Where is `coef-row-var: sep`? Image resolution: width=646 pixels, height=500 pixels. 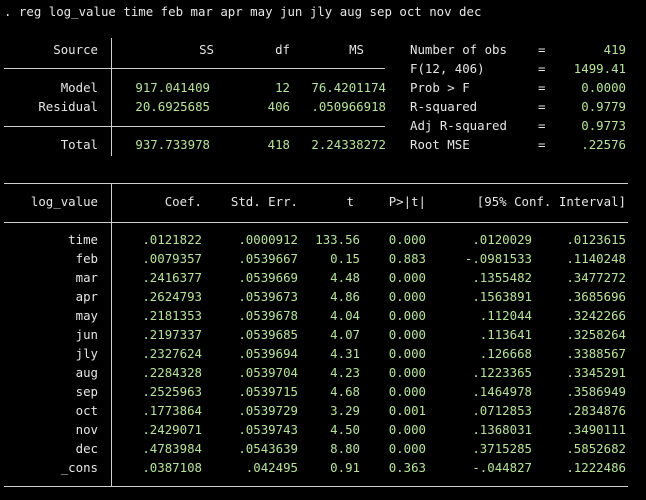
coef-row-var: sep is located at coordinates (86, 391).